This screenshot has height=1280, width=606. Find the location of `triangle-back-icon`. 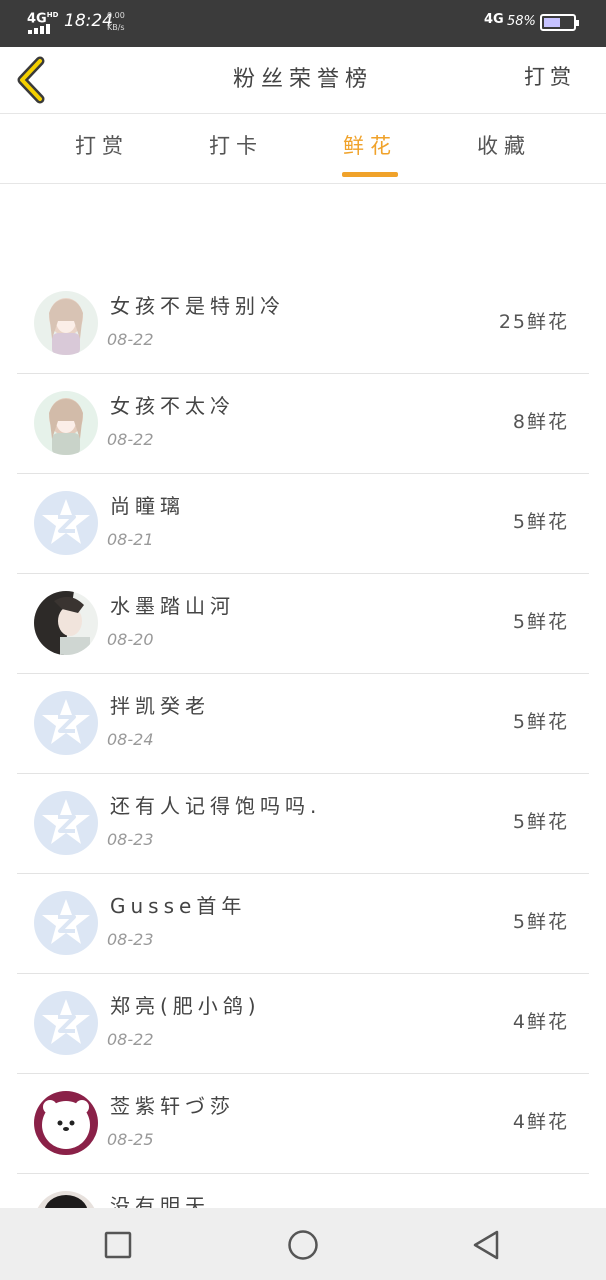

triangle-back-icon is located at coordinates (486, 1245).